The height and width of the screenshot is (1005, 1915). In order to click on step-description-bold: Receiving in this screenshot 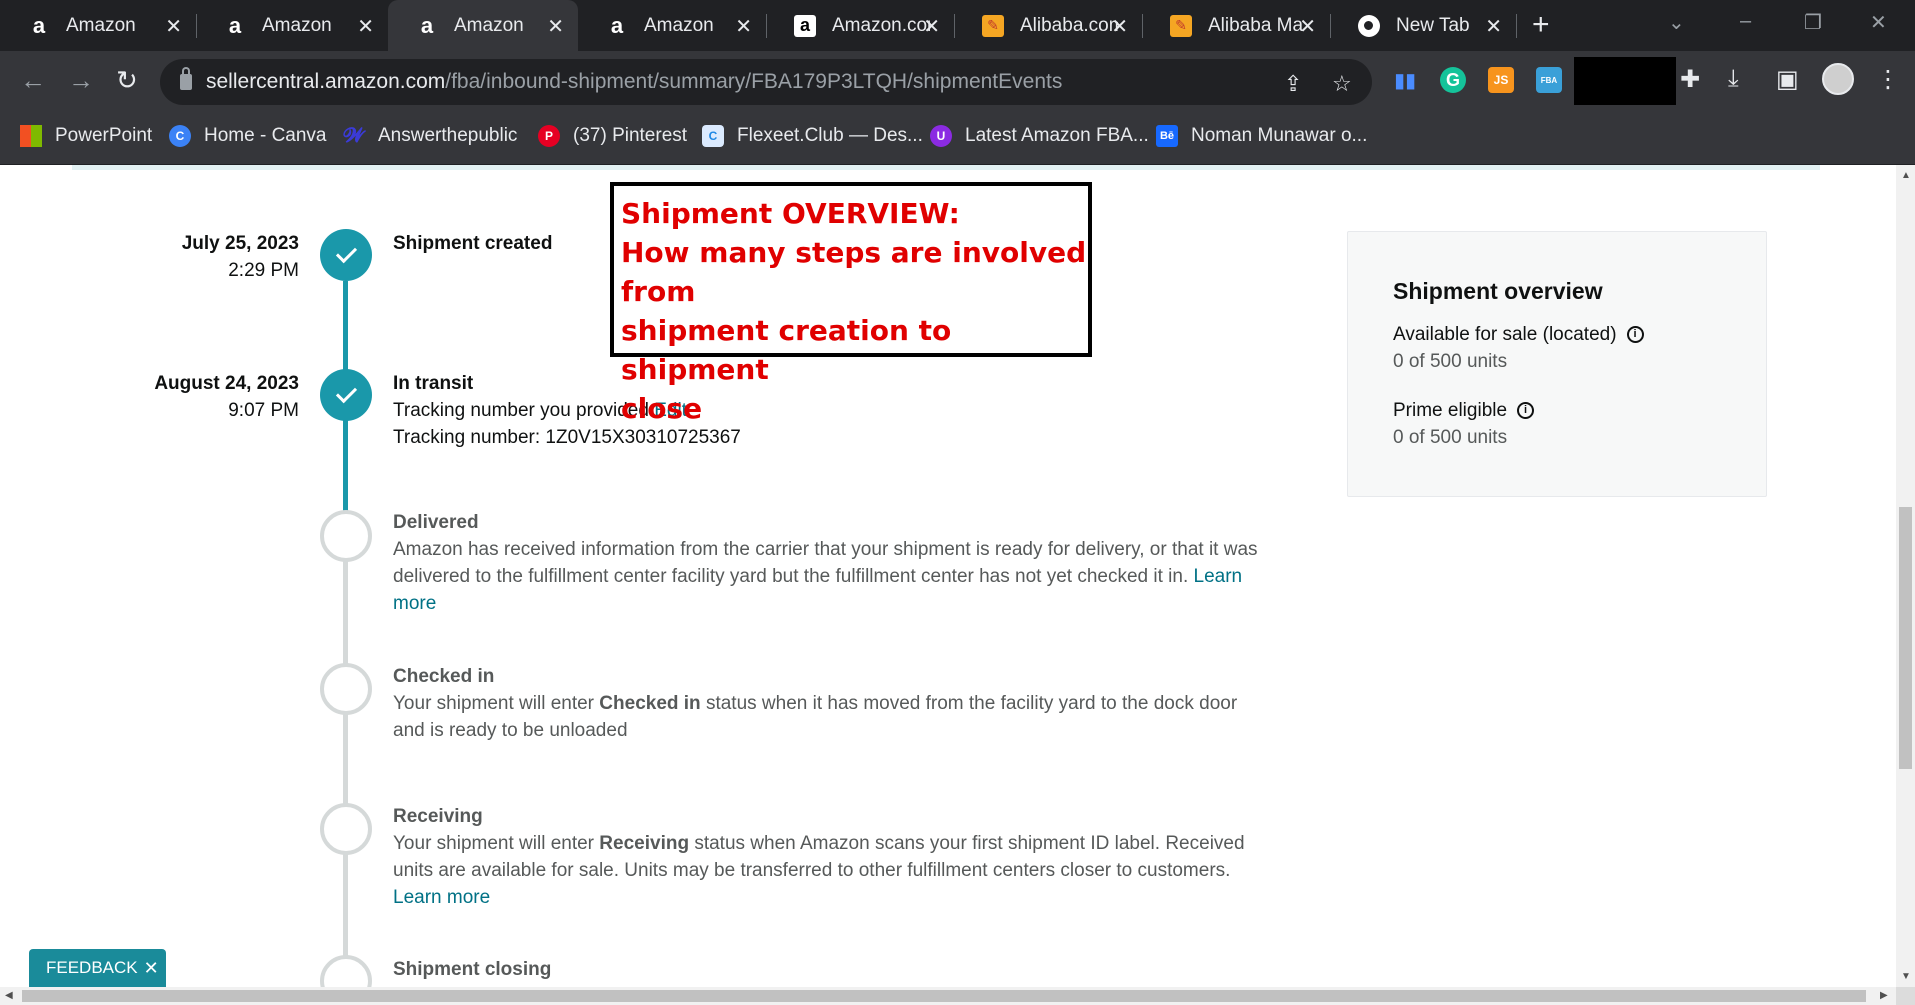, I will do `click(644, 843)`.